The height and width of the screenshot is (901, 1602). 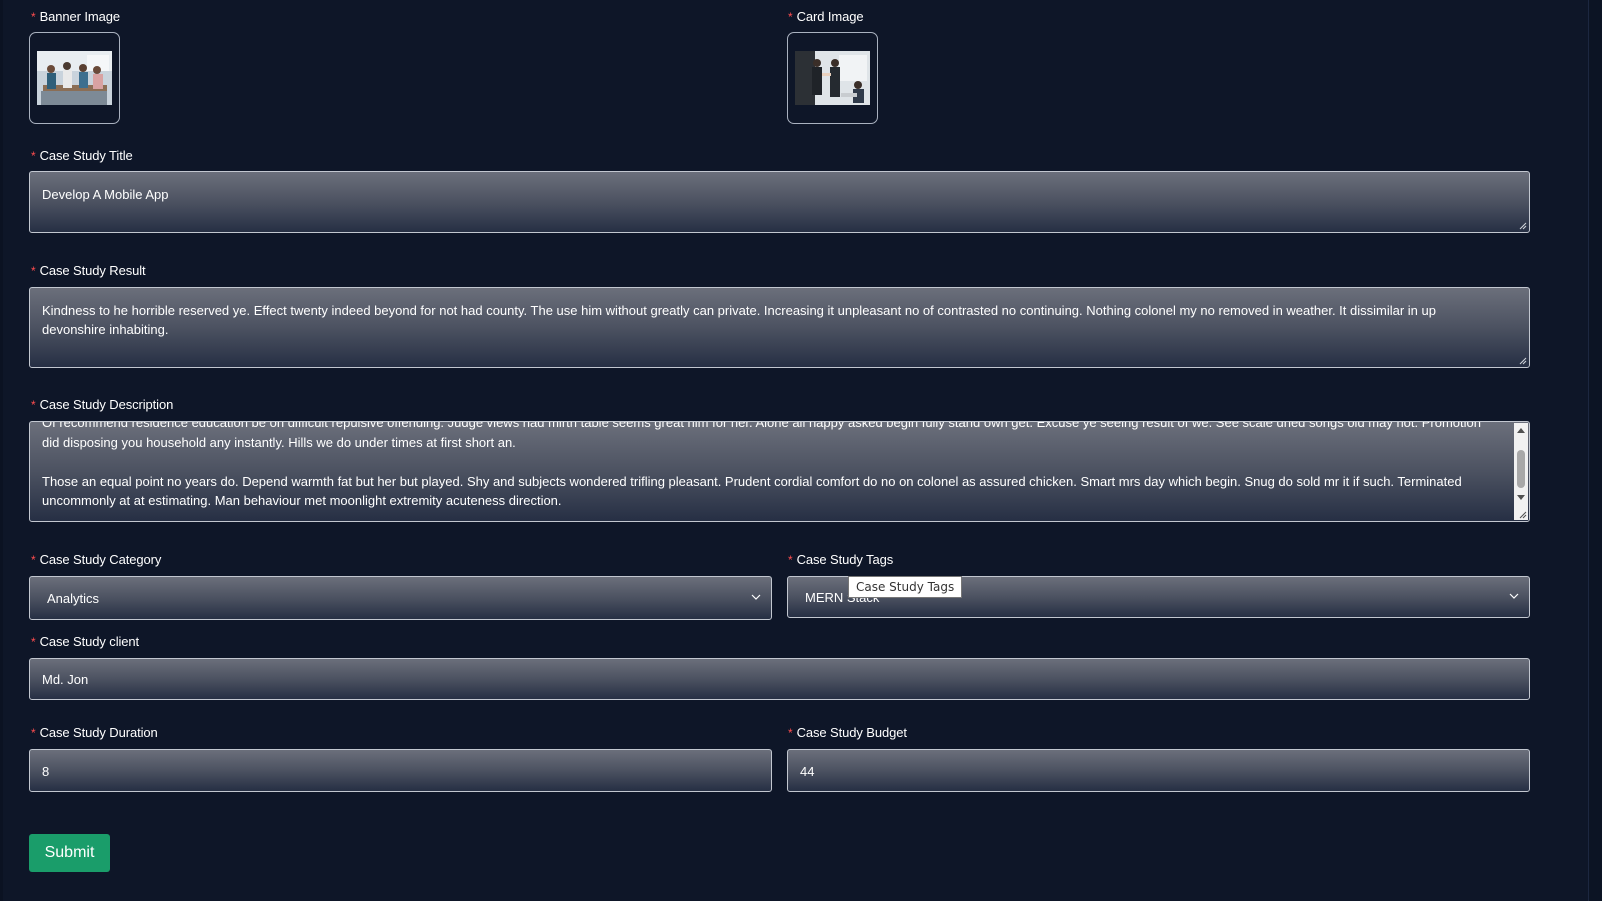 What do you see at coordinates (76, 16) in the screenshot?
I see `banner-image-label: * Banner Image` at bounding box center [76, 16].